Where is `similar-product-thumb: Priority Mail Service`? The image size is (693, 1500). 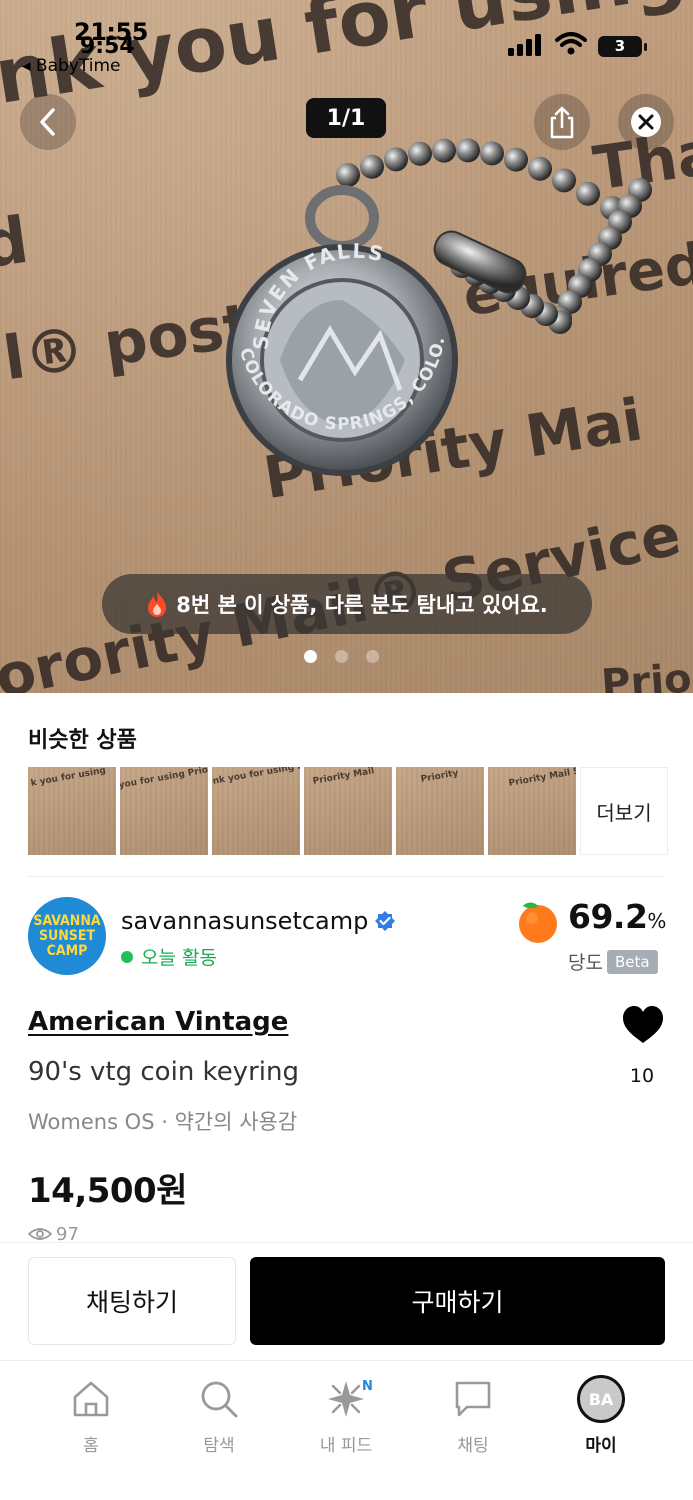
similar-product-thumb: Priority Mail Service is located at coordinates (532, 811).